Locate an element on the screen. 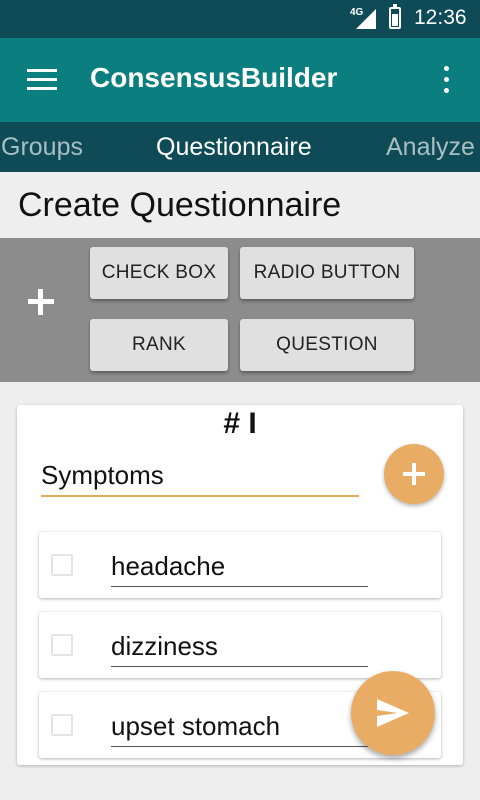  plus-icon is located at coordinates (41, 302).